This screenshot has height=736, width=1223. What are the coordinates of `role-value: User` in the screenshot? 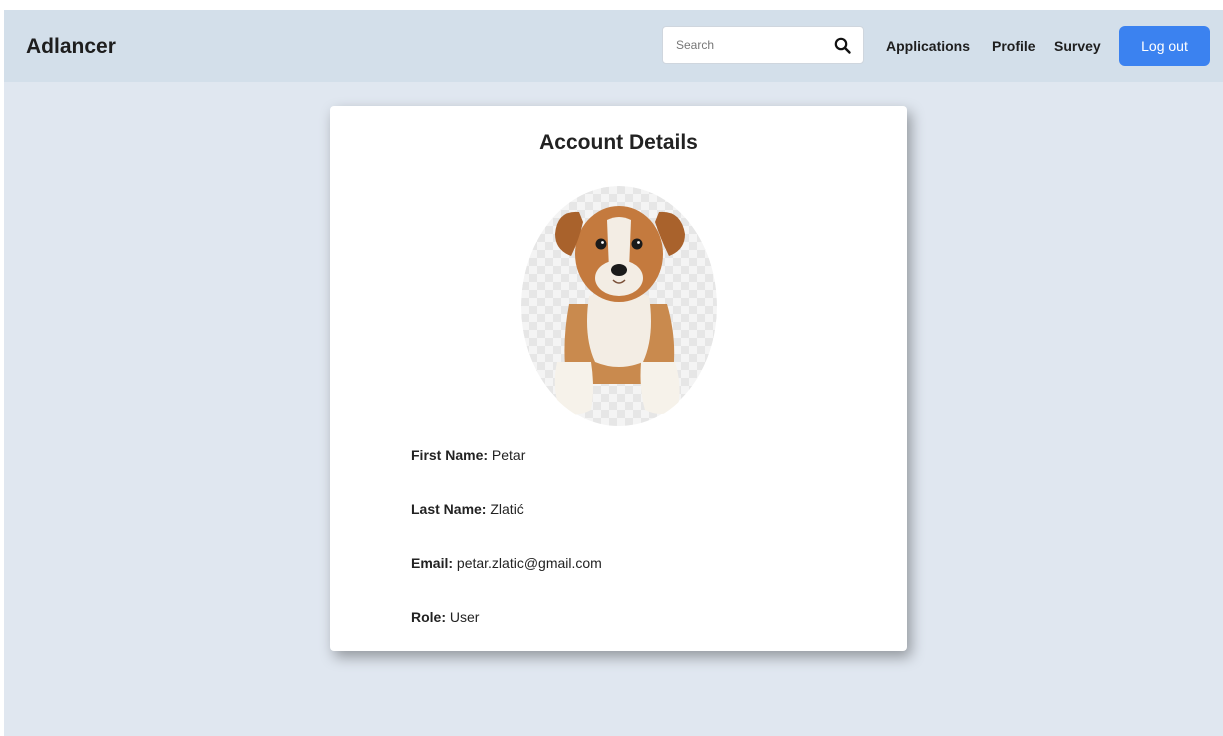 It's located at (464, 617).